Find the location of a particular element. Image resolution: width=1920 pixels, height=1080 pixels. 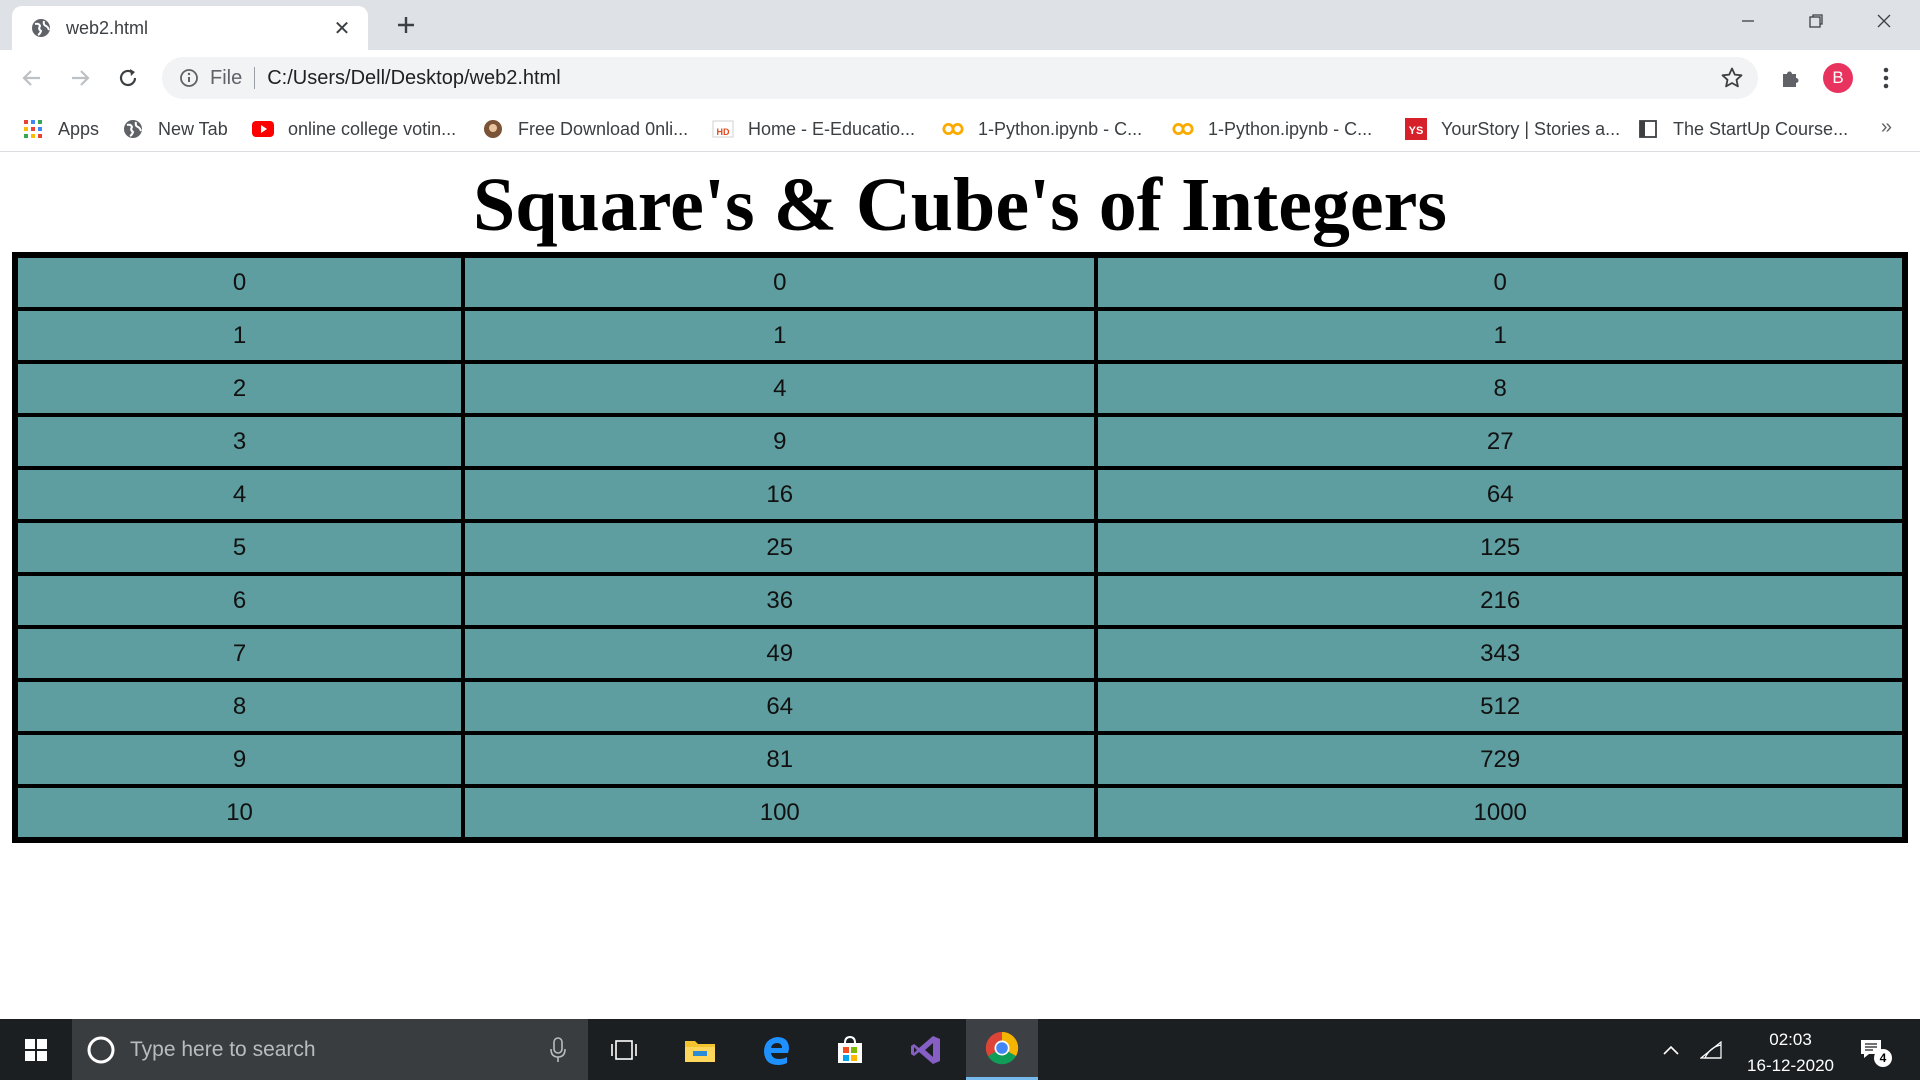

start-button is located at coordinates (36, 1049).